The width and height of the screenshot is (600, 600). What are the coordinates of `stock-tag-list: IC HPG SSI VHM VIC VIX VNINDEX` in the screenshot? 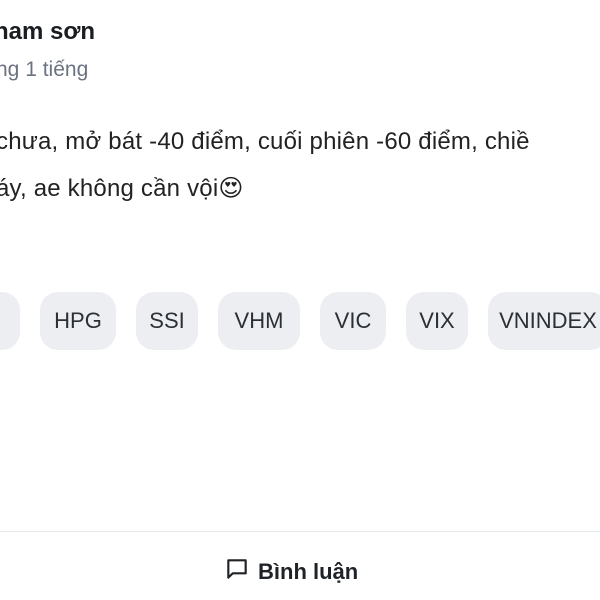 It's located at (300, 321).